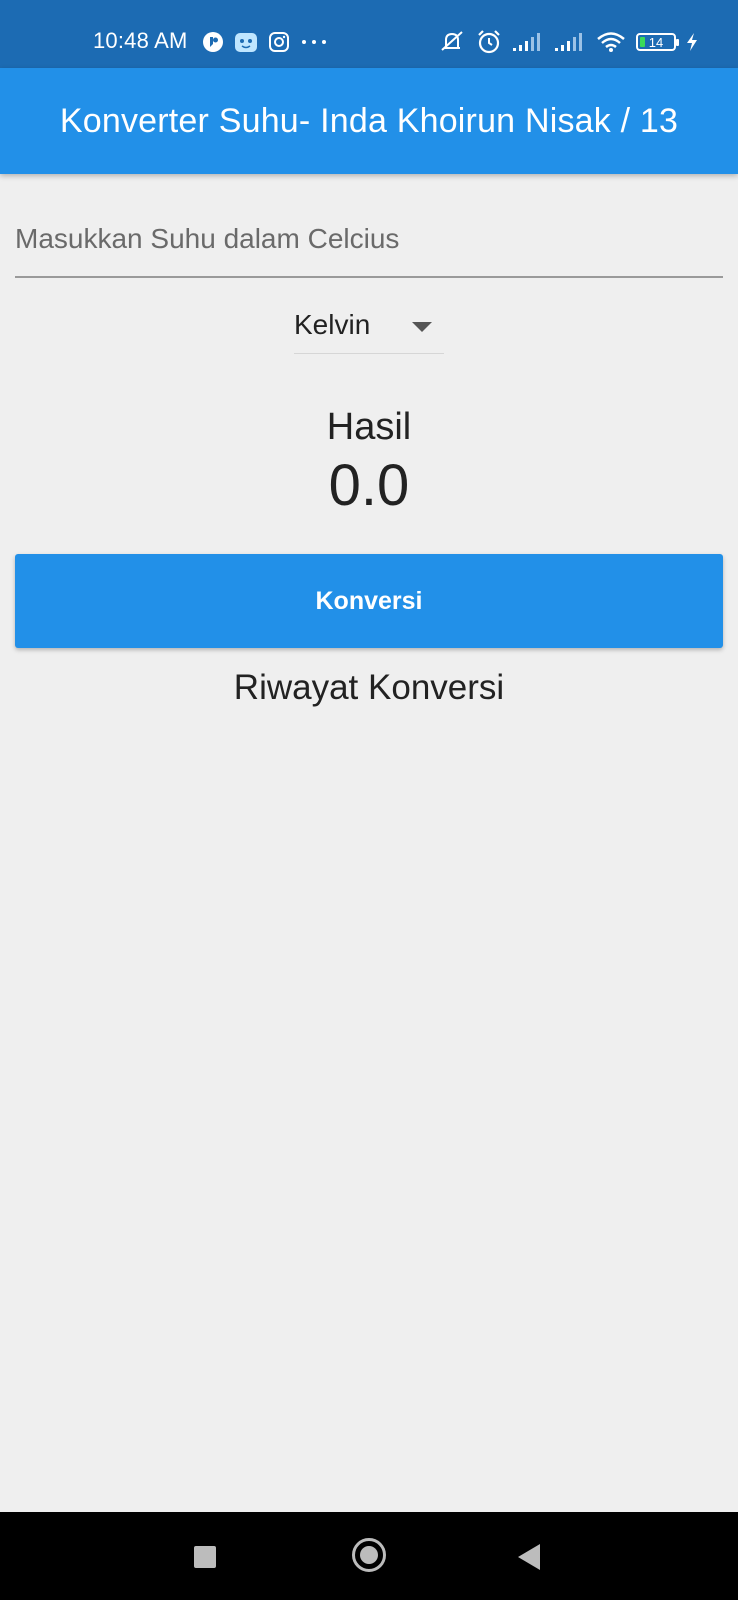 This screenshot has height=1600, width=738. I want to click on history-title: Riwayat Konversi, so click(369, 687).